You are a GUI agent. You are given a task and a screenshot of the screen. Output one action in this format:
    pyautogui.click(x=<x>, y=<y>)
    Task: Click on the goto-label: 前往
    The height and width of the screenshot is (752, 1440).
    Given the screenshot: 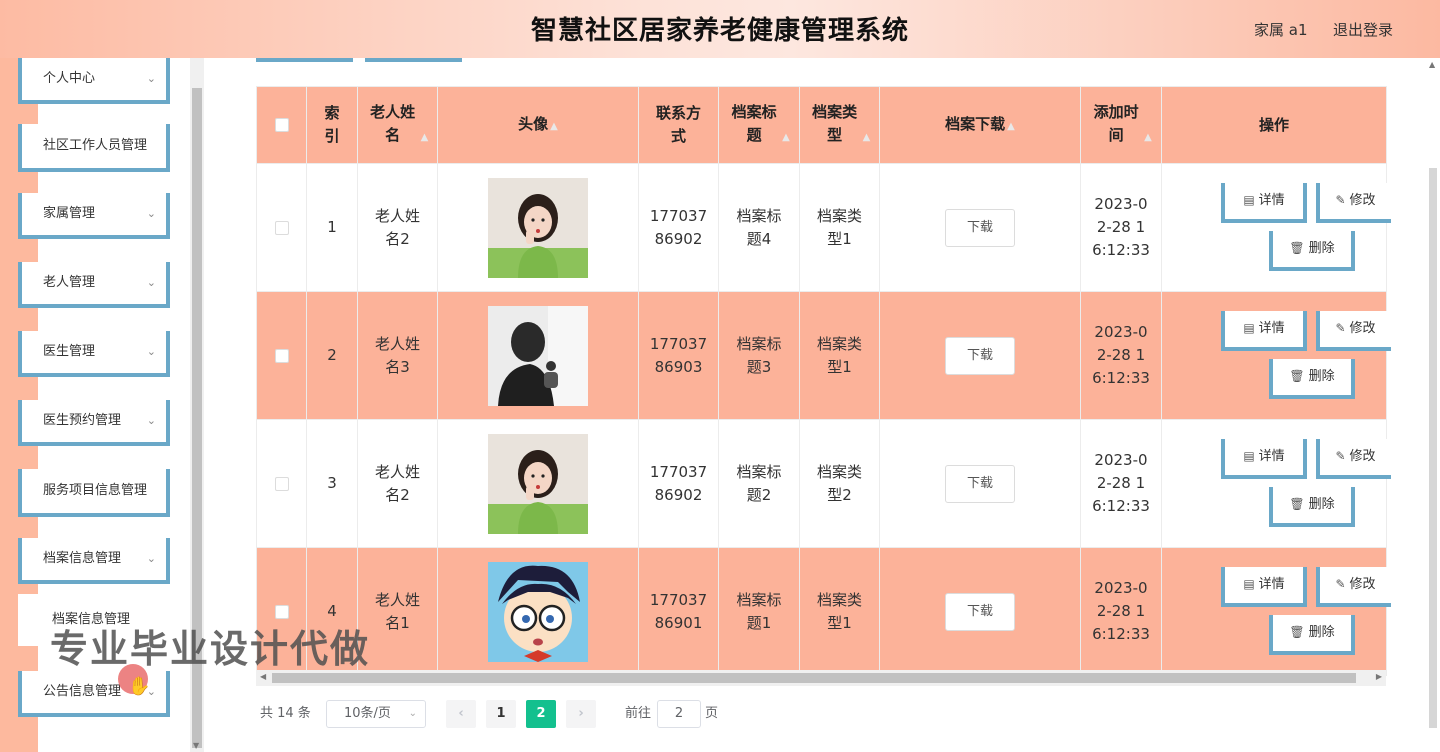 What is the action you would take?
    pyautogui.click(x=638, y=713)
    